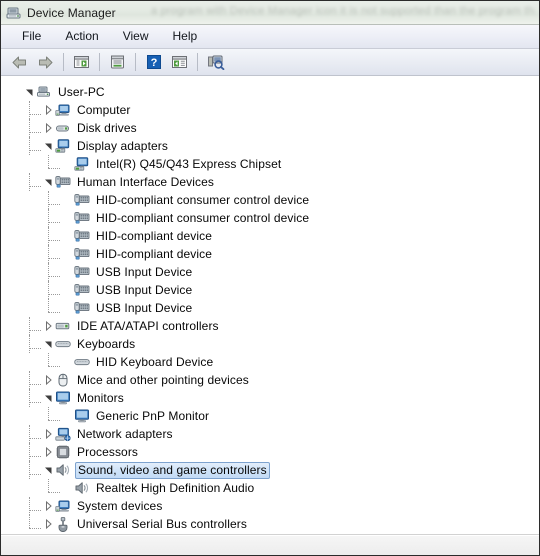 This screenshot has height=556, width=540. I want to click on arrow-left-icon, so click(19, 62).